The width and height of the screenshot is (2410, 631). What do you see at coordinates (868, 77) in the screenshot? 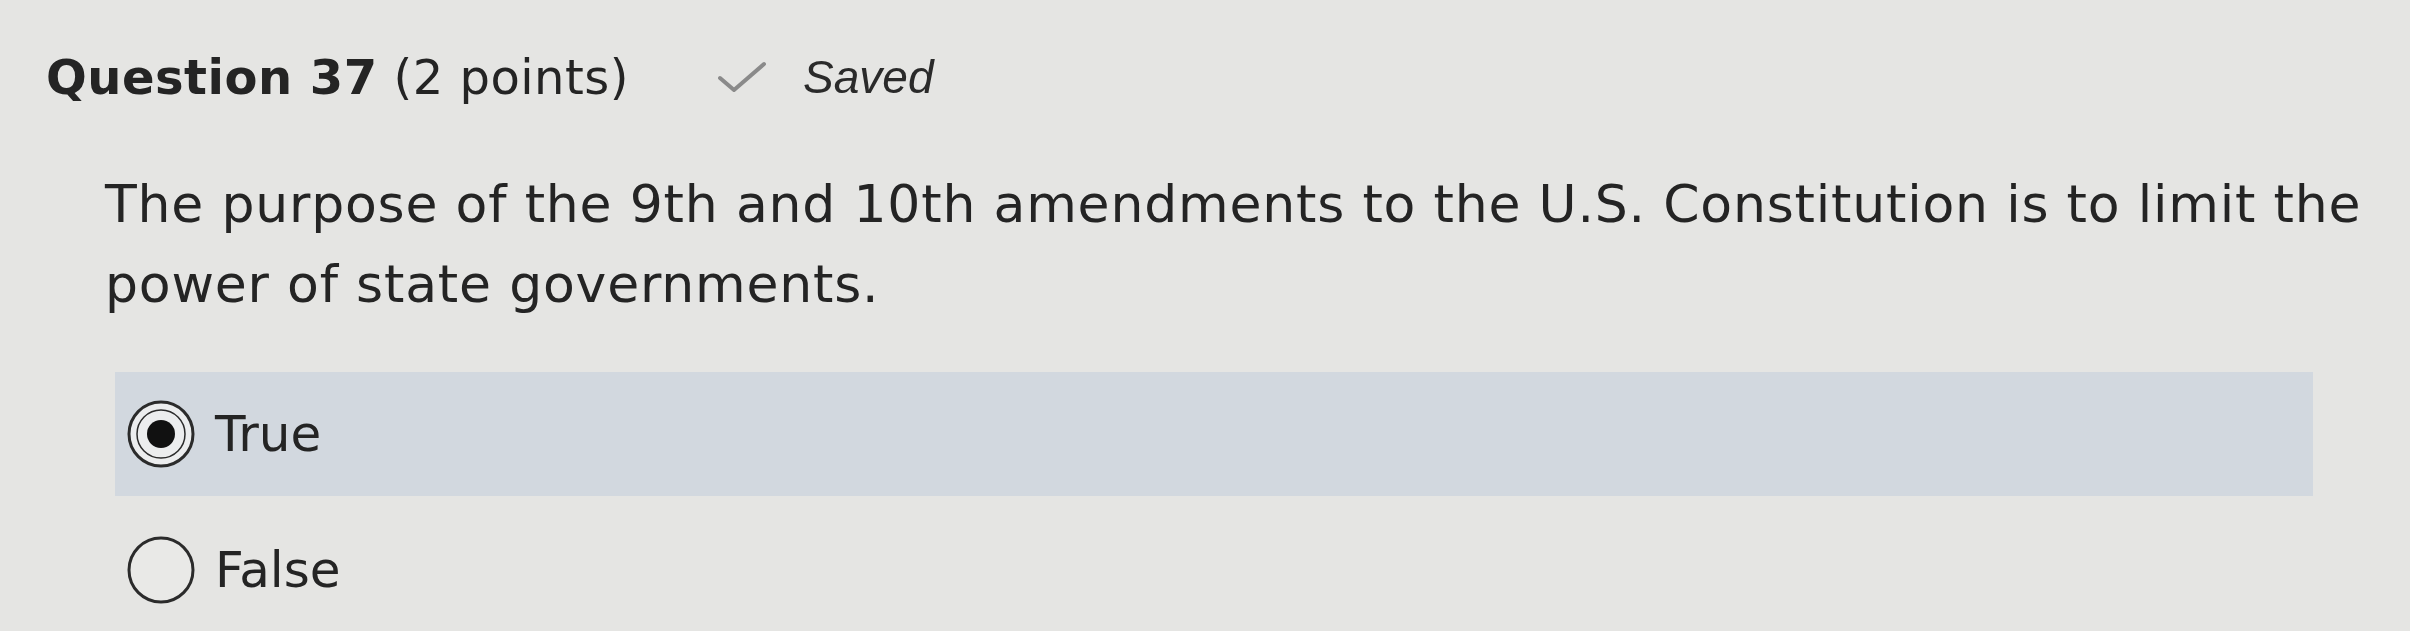
I see `saved-status: Saved` at bounding box center [868, 77].